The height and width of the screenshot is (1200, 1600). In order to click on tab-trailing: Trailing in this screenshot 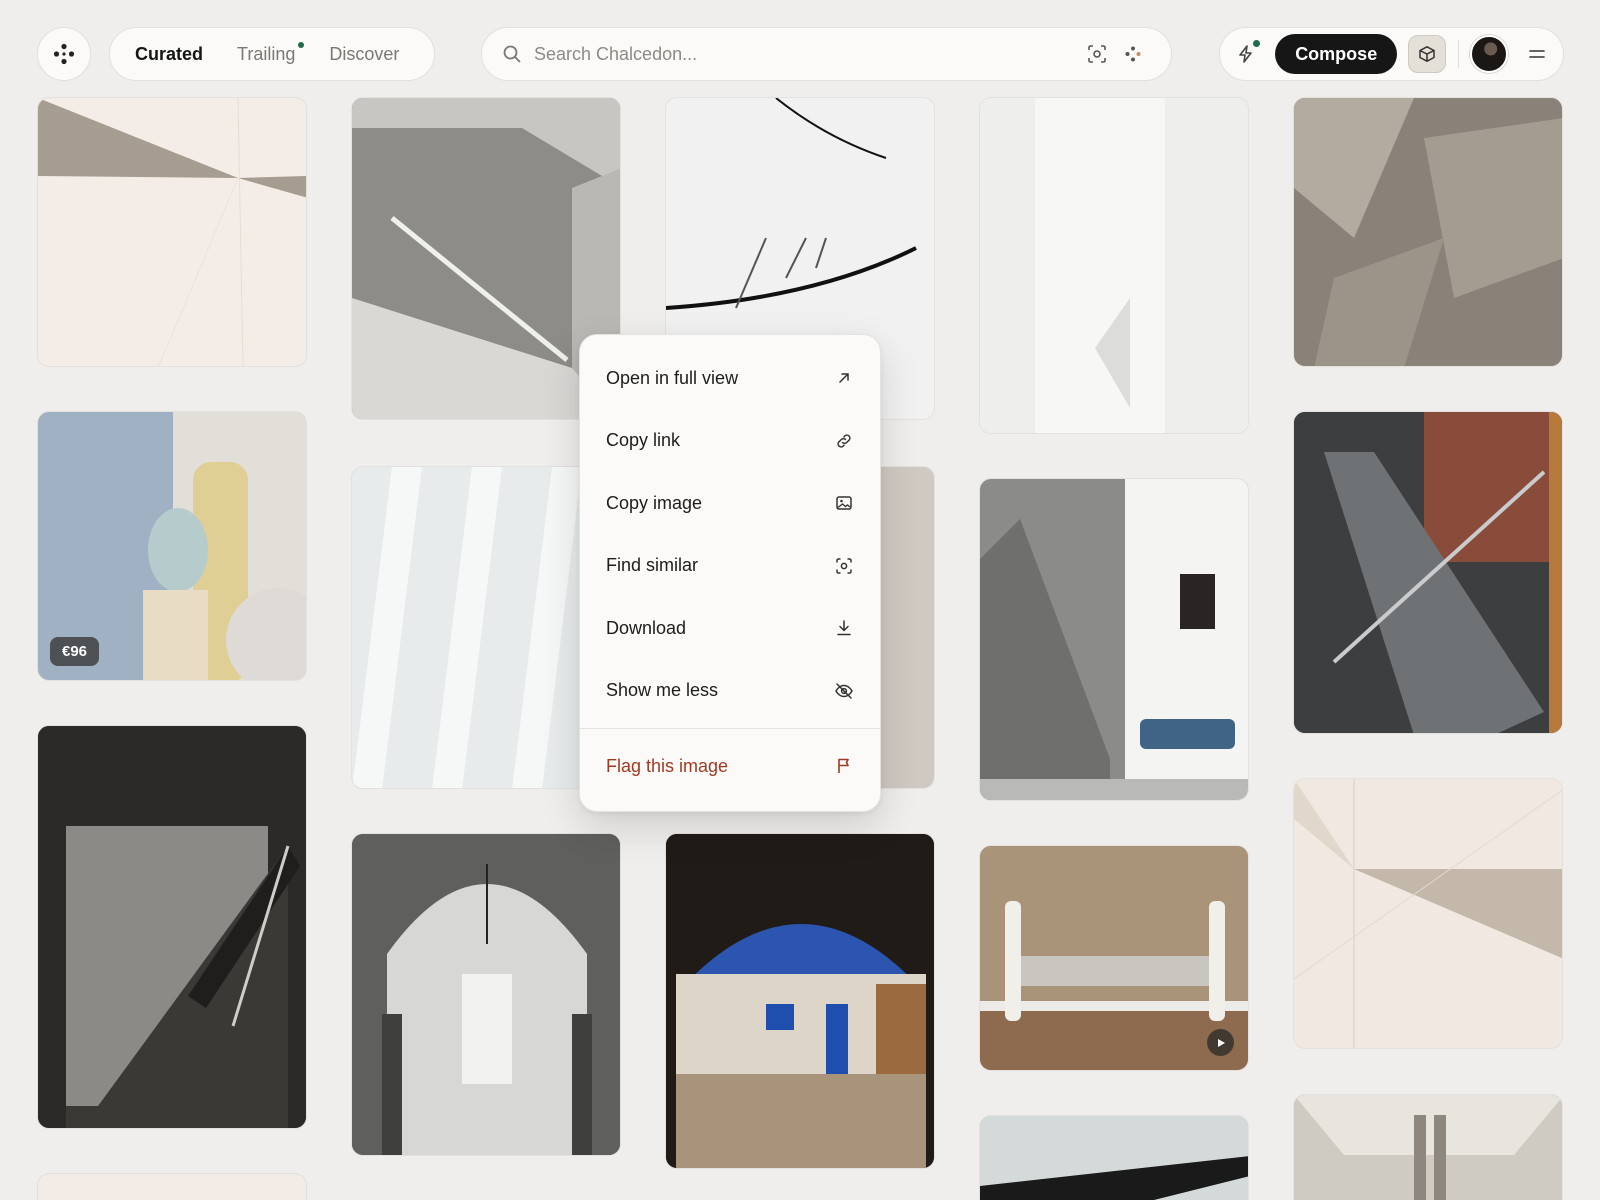, I will do `click(266, 54)`.